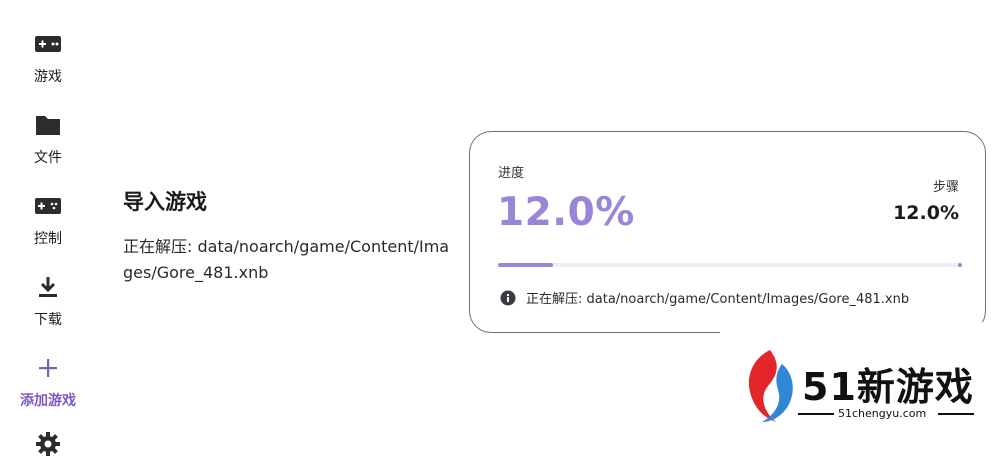 The width and height of the screenshot is (1000, 458). Describe the element at coordinates (960, 265) in the screenshot. I see `progress-bar-end-dot` at that location.